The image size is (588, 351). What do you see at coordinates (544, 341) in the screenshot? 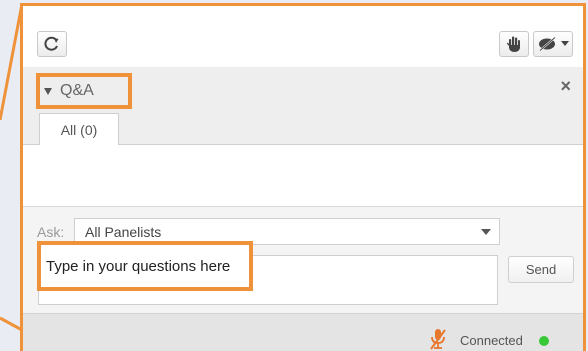
I see `connection-status-indicator` at bounding box center [544, 341].